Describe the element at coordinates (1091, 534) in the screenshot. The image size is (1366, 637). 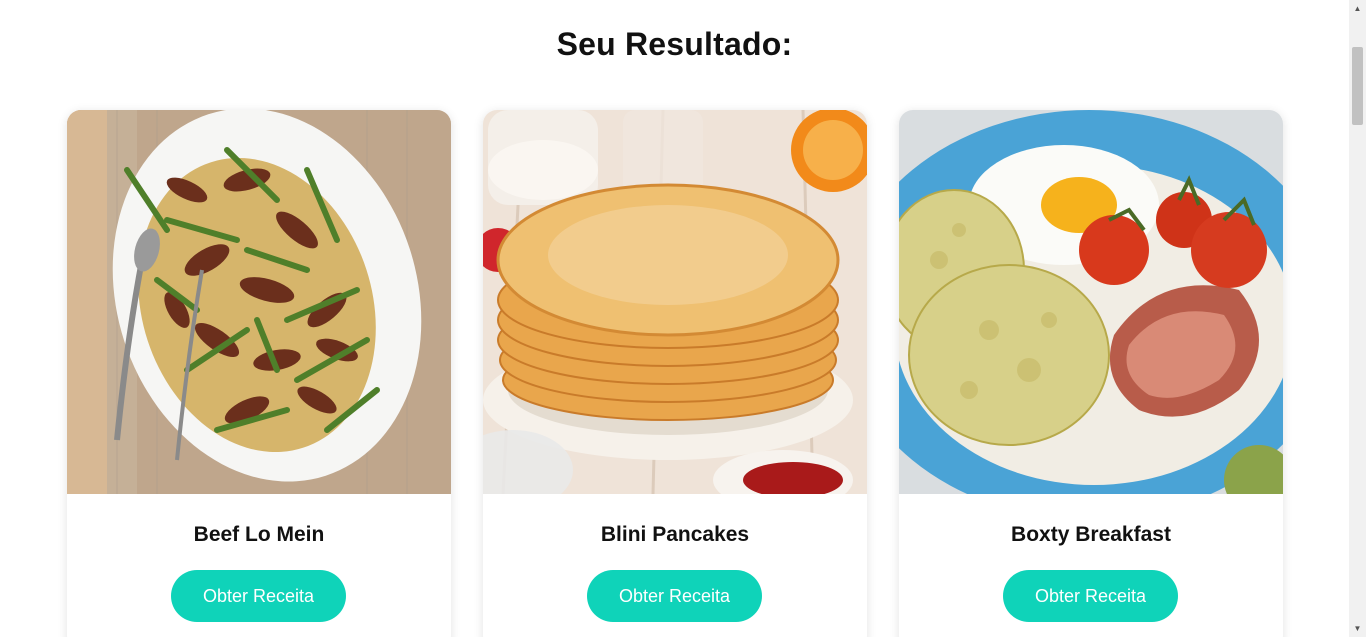
I see `recipe-name: Boxty Breakfast` at that location.